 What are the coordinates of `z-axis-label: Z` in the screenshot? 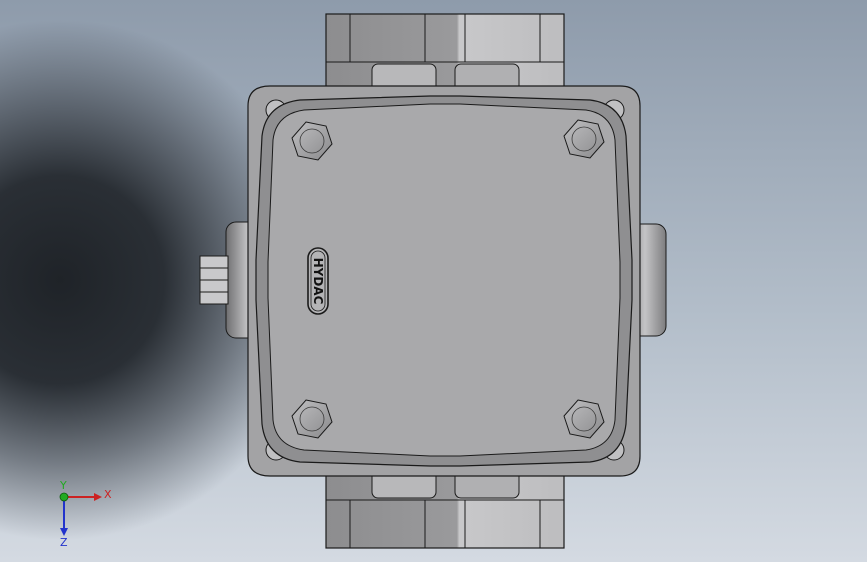 It's located at (64, 542).